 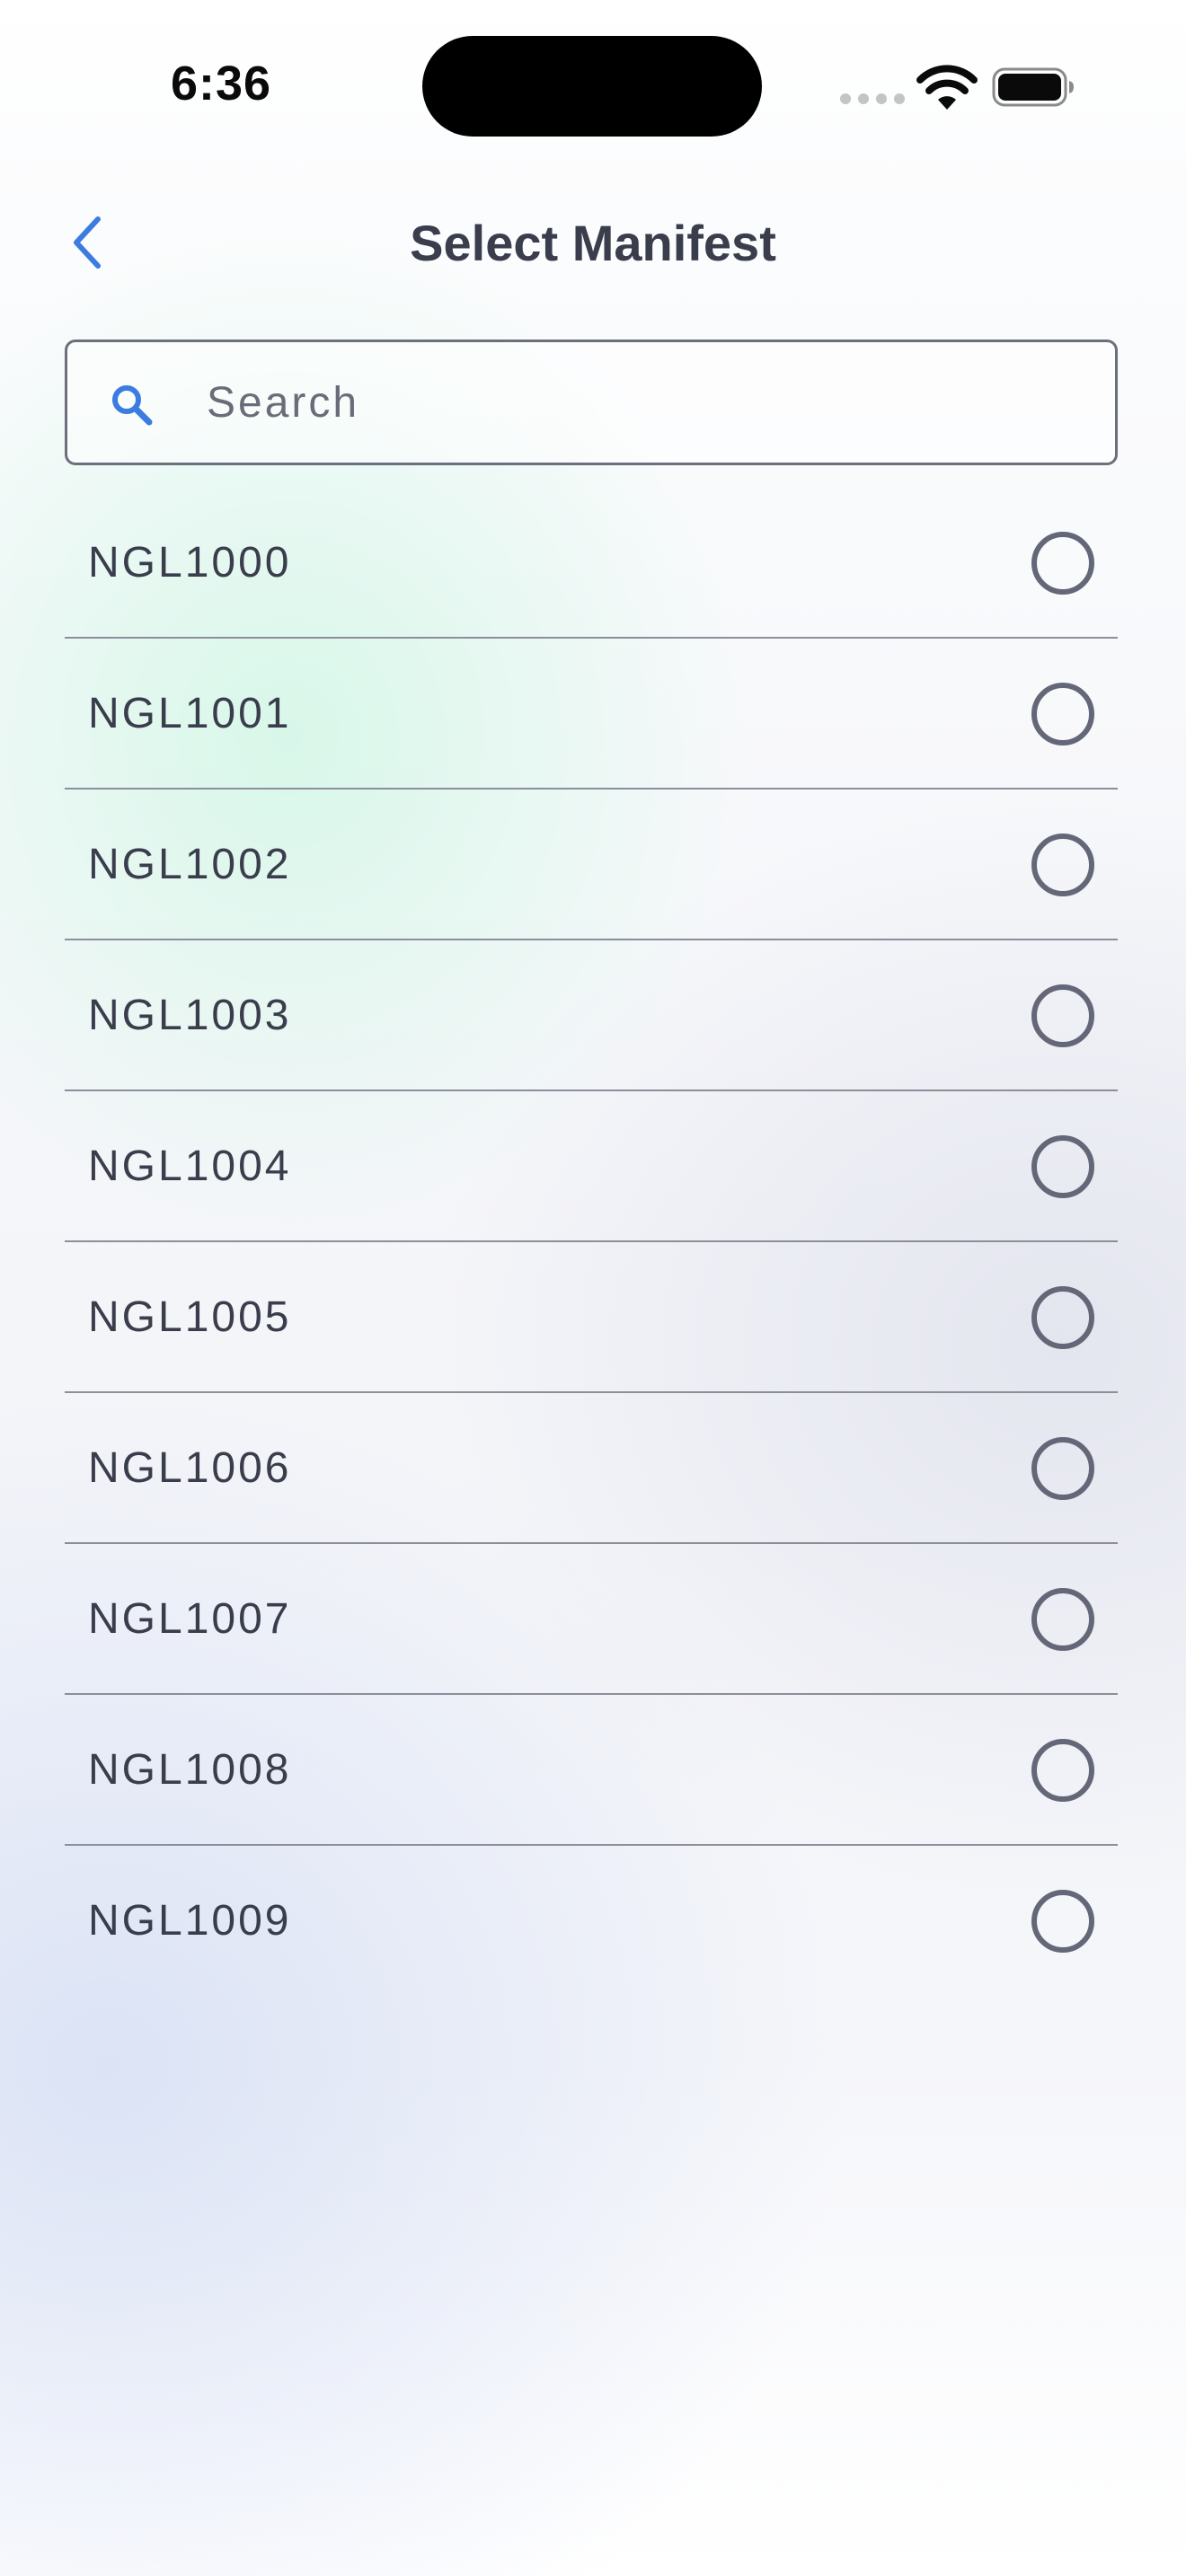 I want to click on status-bar: 6:36, so click(x=593, y=81).